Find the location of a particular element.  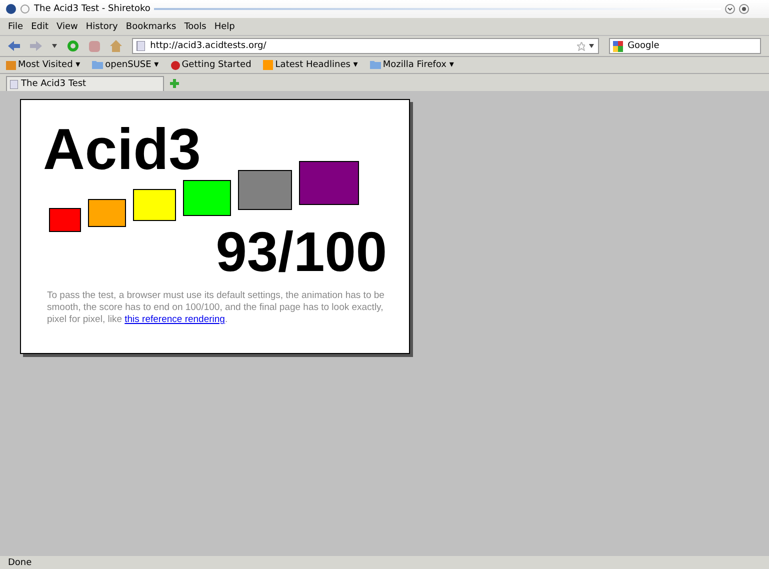

menu-item: File is located at coordinates (16, 27).